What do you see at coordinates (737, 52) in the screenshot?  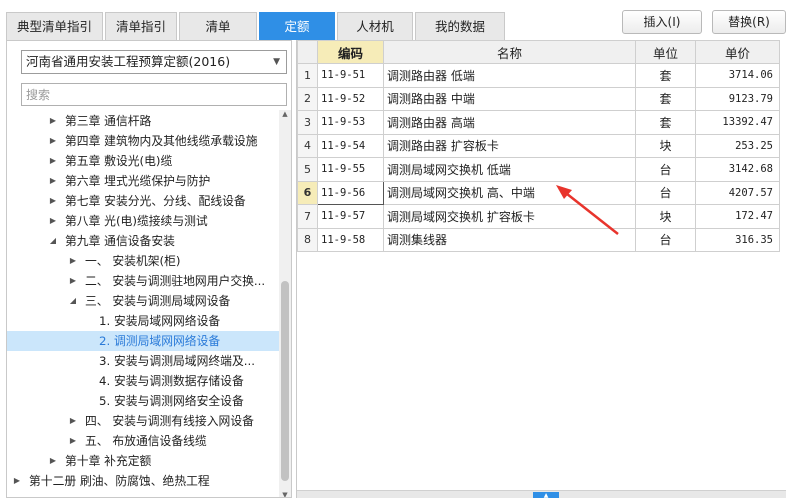 I see `column-header-price: 单价` at bounding box center [737, 52].